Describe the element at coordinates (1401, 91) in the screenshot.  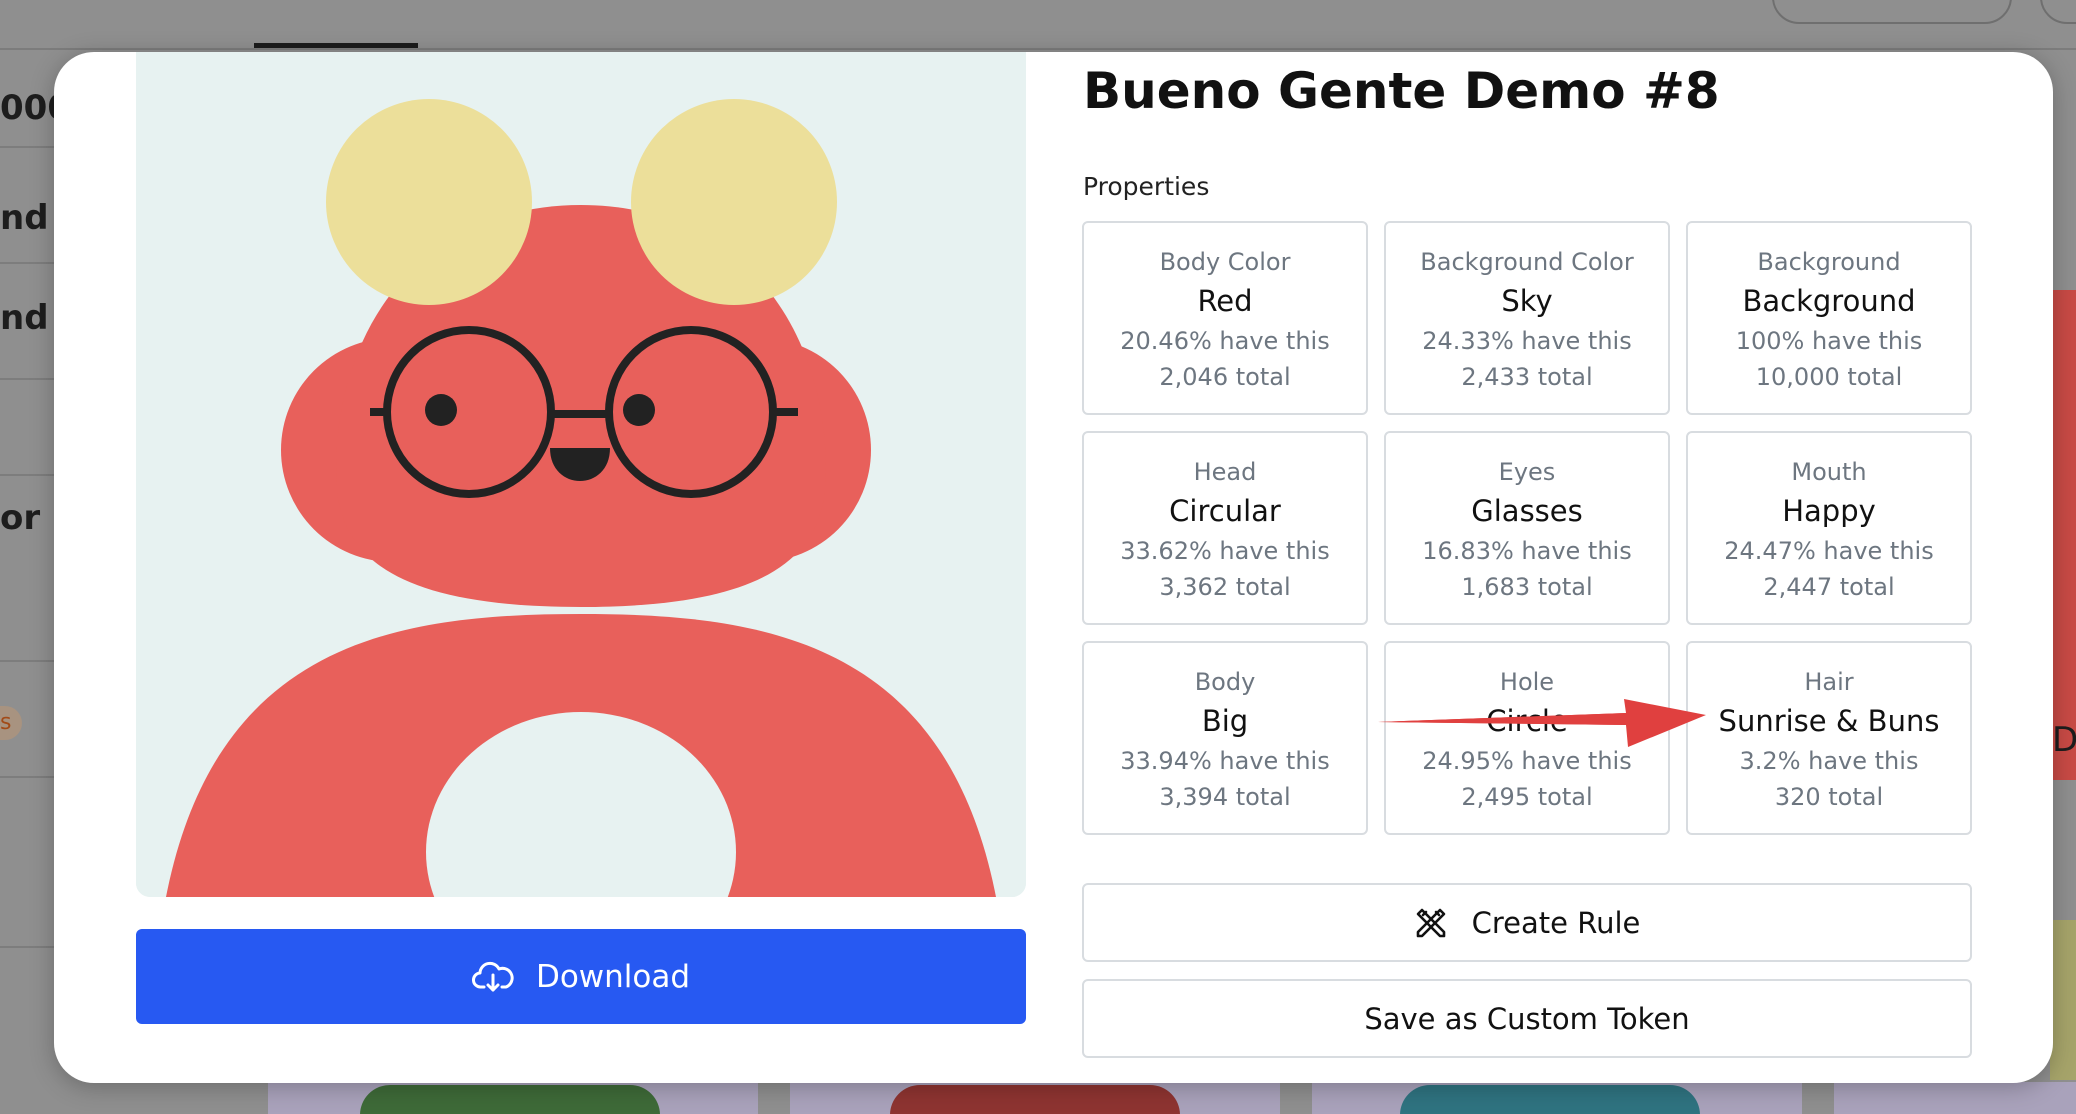
I see `token-title: Bueno Gente Demo #8` at that location.